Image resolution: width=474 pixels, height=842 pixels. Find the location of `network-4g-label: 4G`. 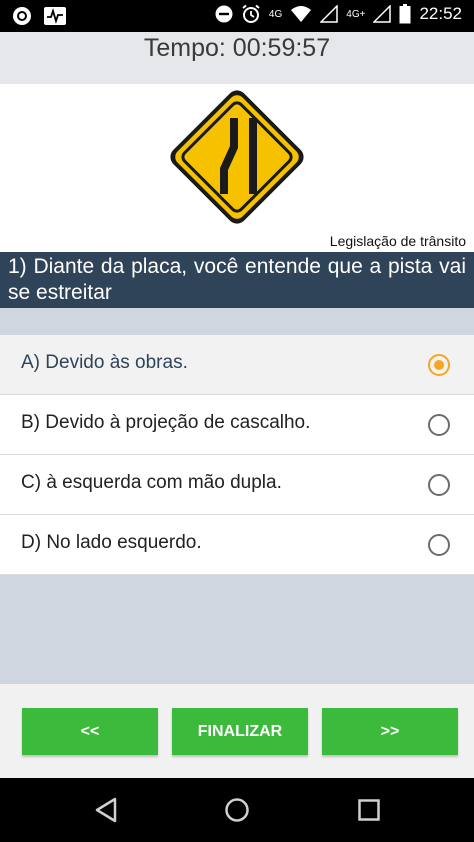

network-4g-label: 4G is located at coordinates (275, 14).